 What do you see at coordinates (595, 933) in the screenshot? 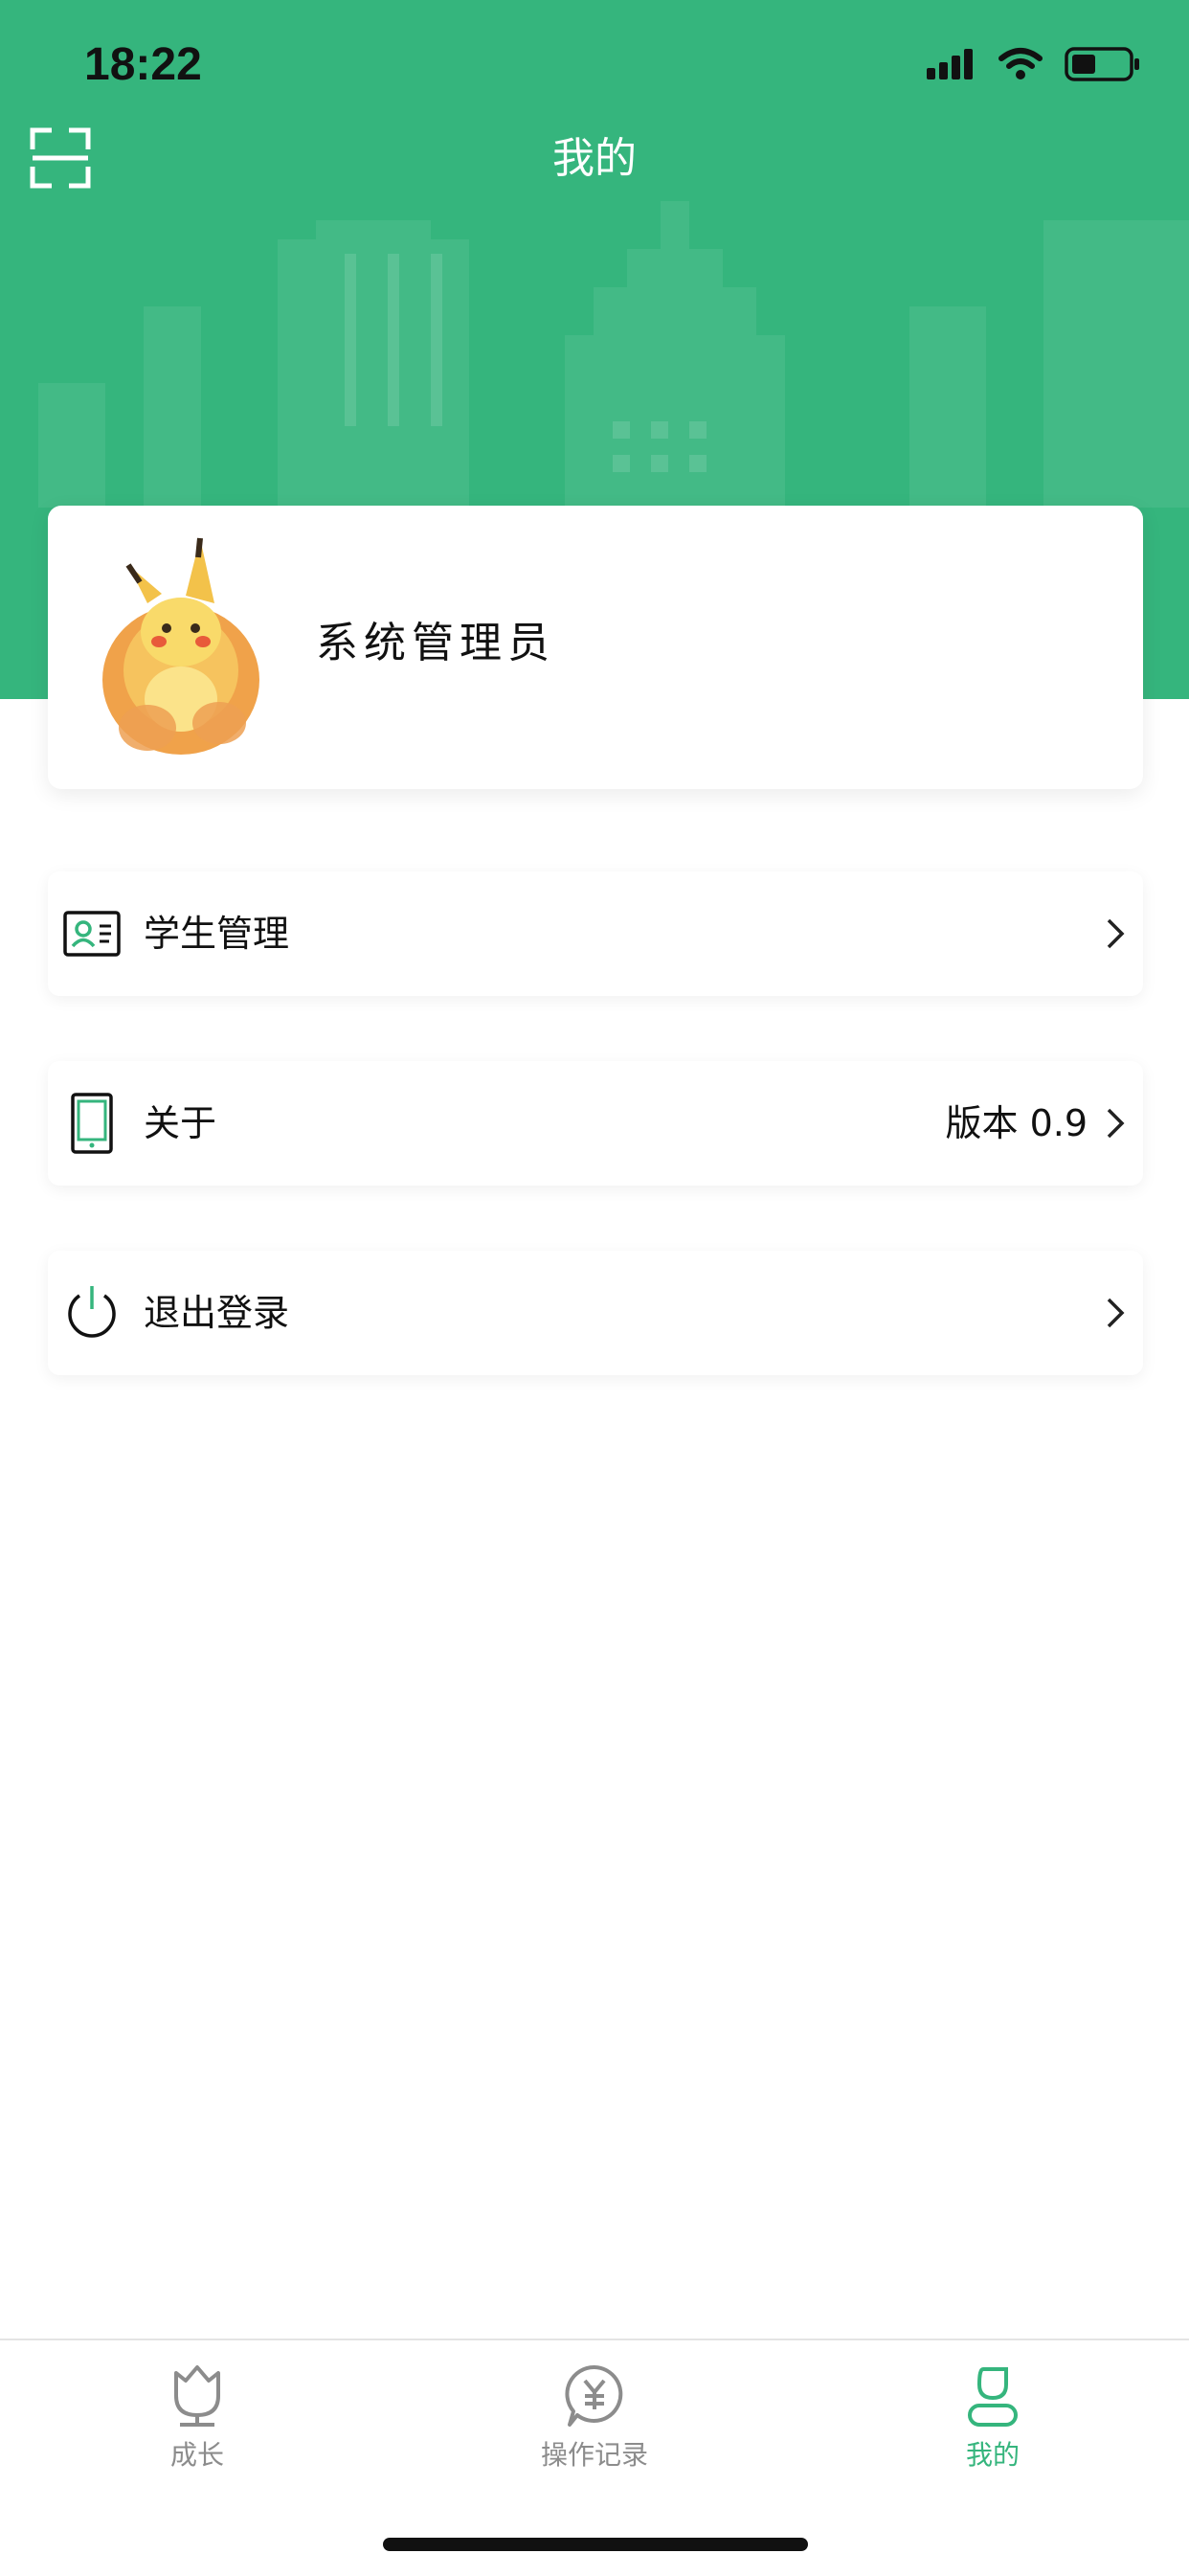
I see `menu-item-student-management: 学生管理` at bounding box center [595, 933].